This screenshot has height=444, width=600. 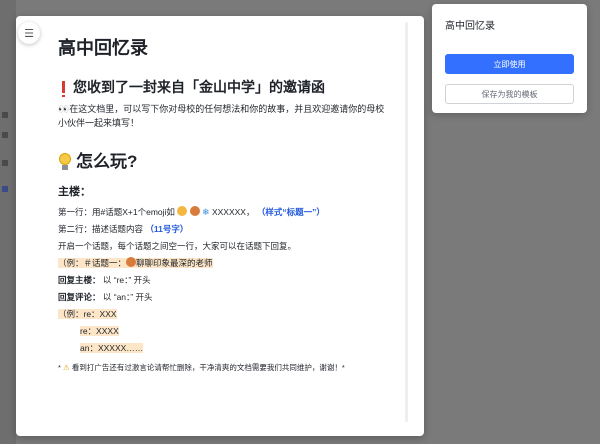 What do you see at coordinates (104, 280) in the screenshot?
I see `reply-main-rule: 回复主楼： 以 “re：” 开头` at bounding box center [104, 280].